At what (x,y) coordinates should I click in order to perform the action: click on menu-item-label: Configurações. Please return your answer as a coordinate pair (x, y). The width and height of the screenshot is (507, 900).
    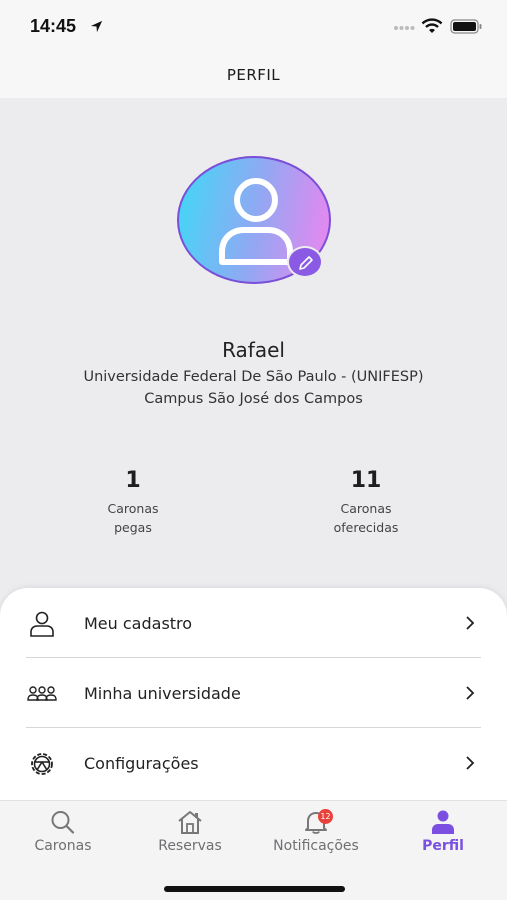
    Looking at the image, I should click on (141, 763).